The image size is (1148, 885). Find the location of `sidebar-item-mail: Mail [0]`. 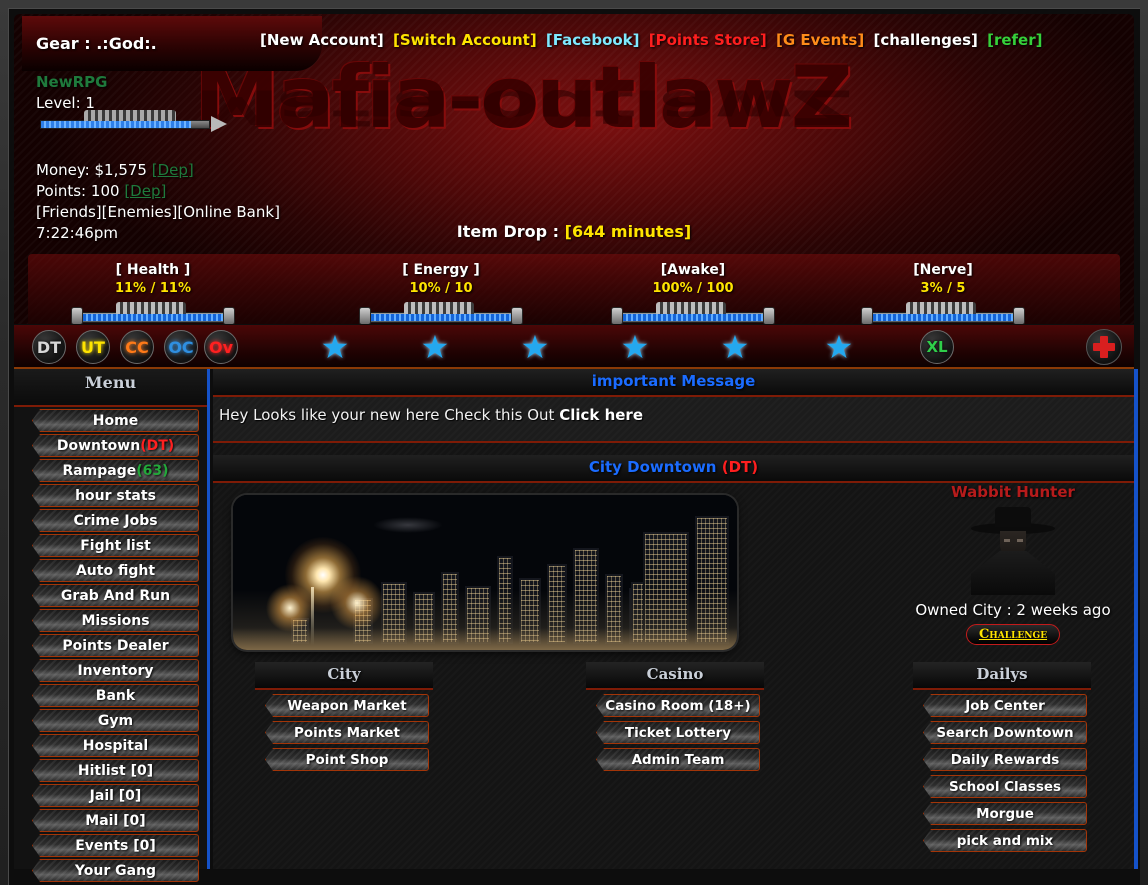

sidebar-item-mail: Mail [0] is located at coordinates (115, 820).